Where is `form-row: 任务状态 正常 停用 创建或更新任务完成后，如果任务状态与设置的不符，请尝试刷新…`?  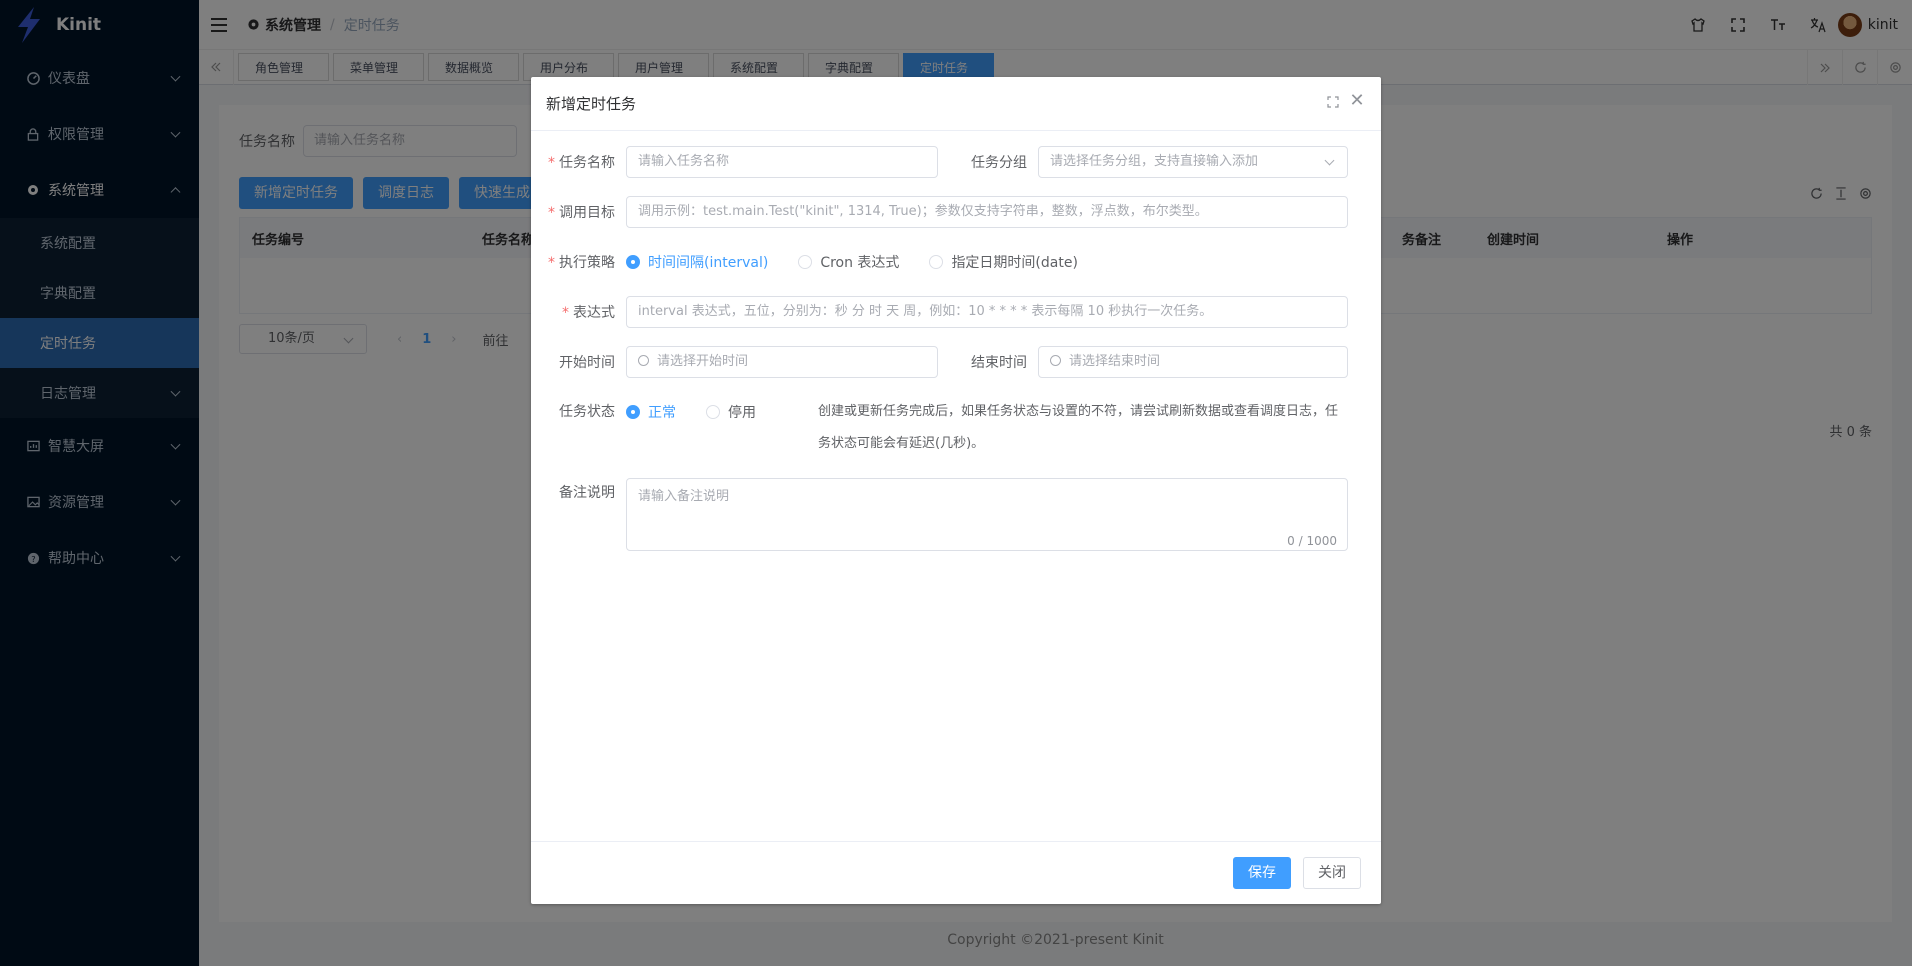
form-row: 任务状态 正常 停用 创建或更新任务完成后，如果任务状态与设置的不符，请尝试刷新… is located at coordinates (951, 428).